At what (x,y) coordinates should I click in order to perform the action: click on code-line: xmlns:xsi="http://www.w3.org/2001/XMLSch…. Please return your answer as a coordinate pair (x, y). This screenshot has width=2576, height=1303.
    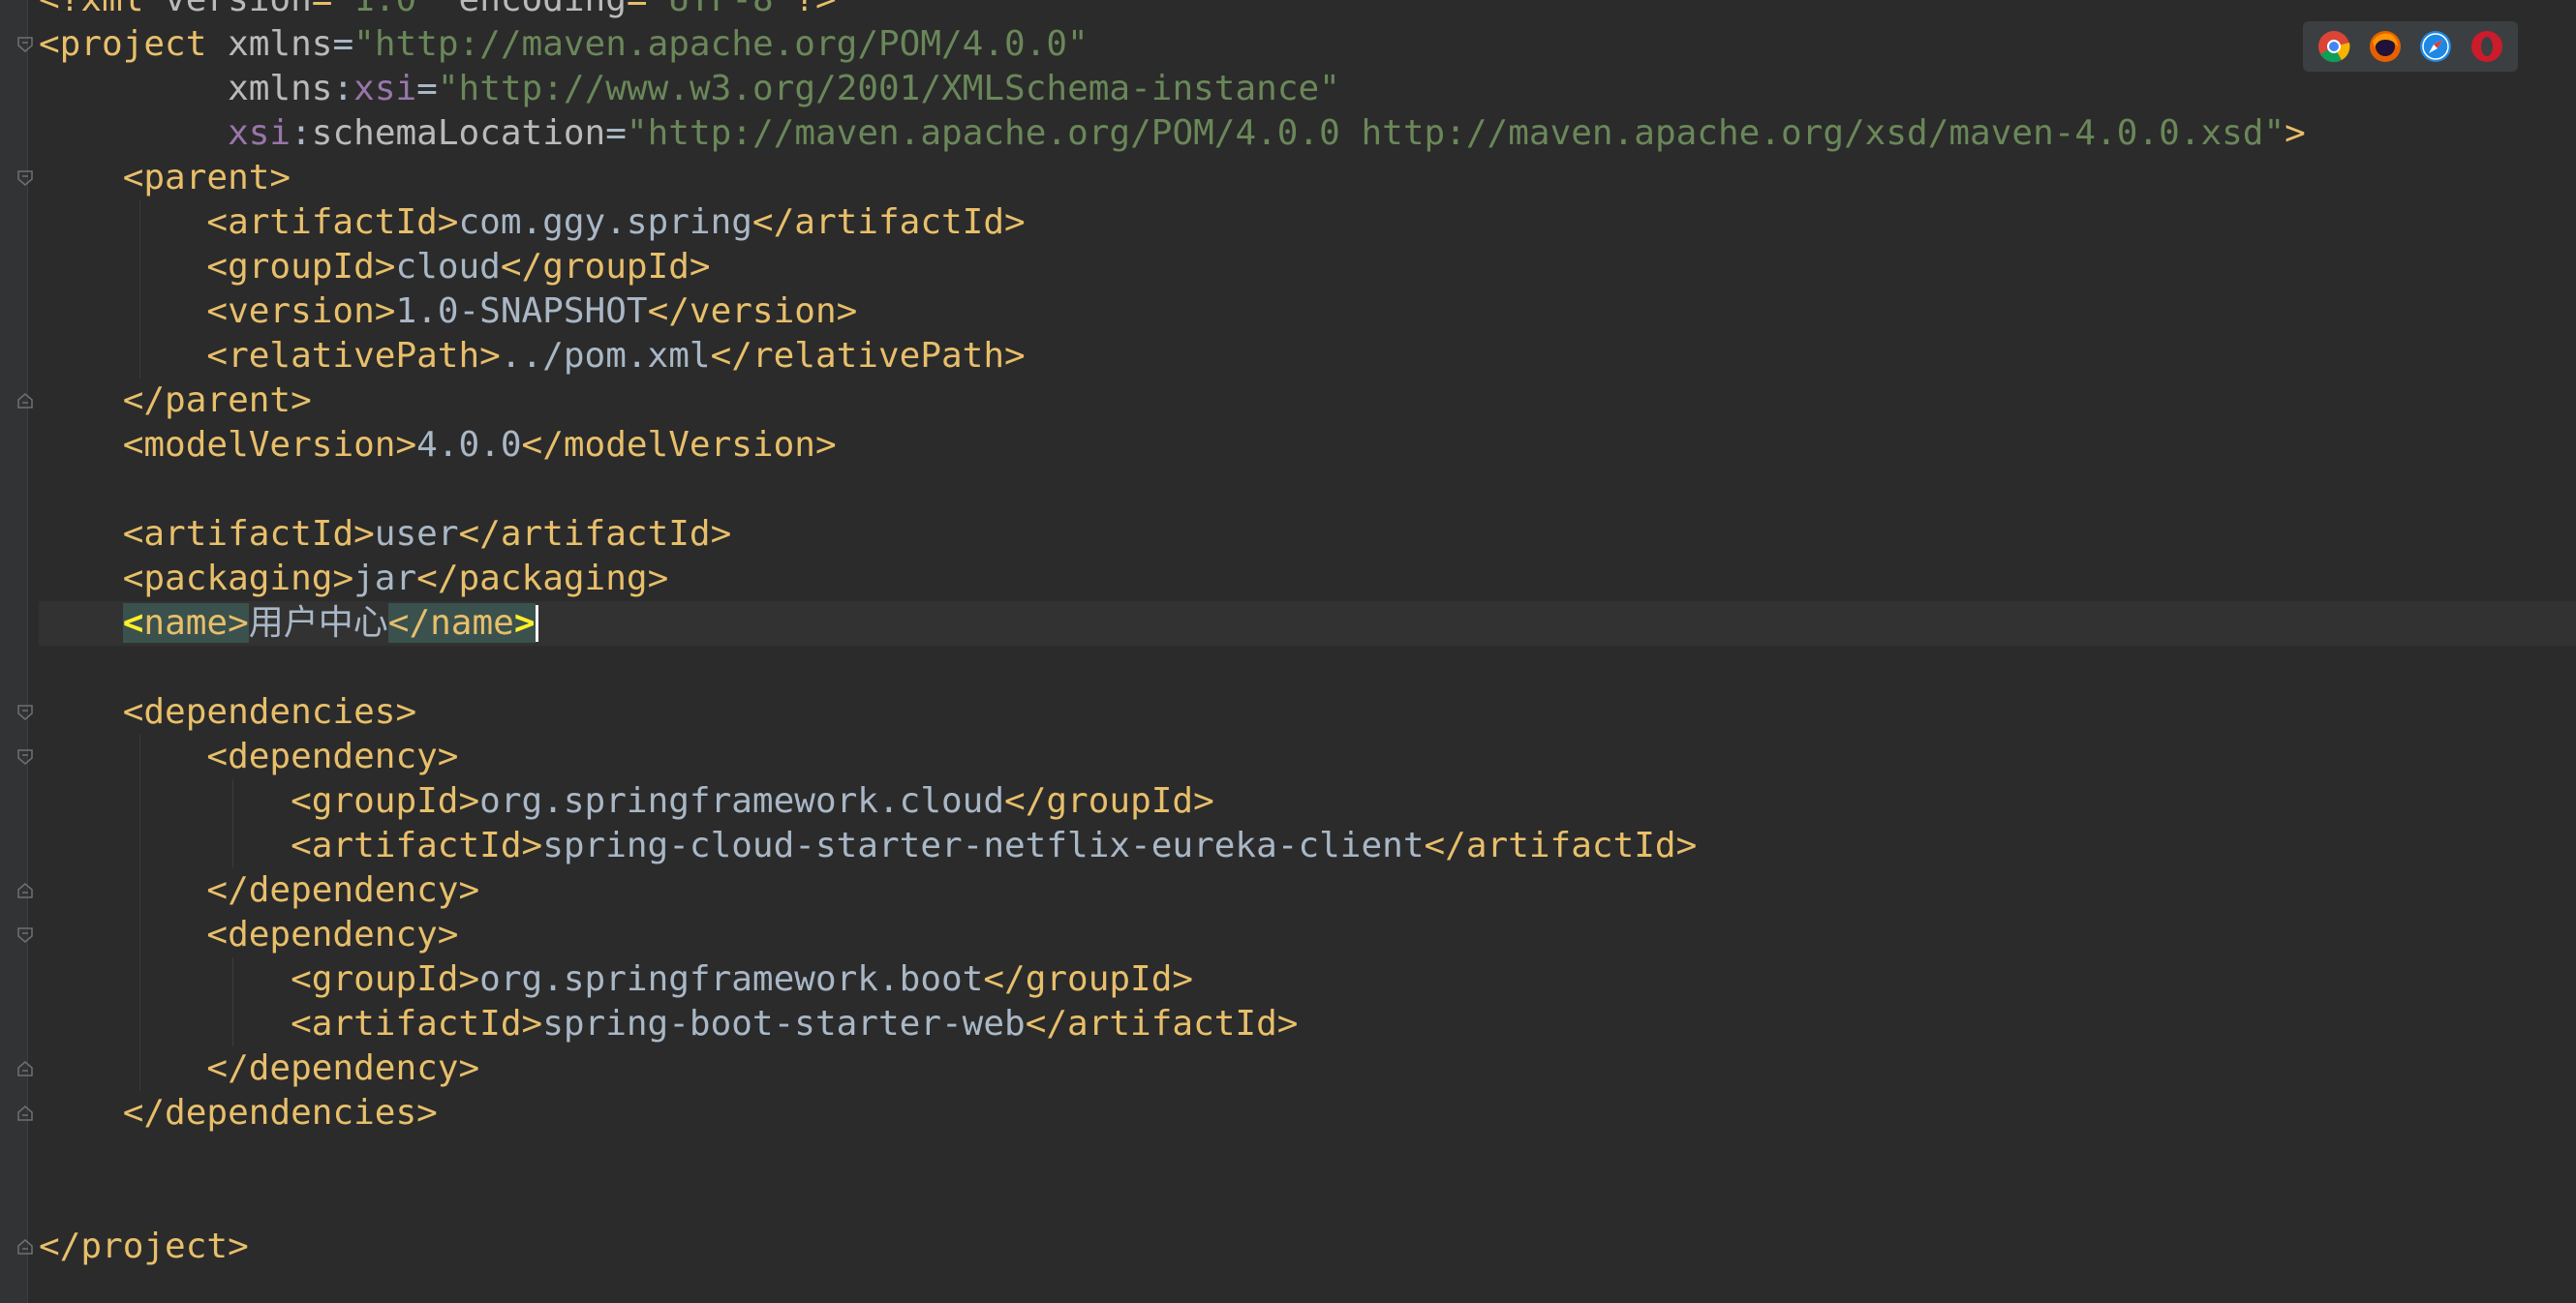
    Looking at the image, I should click on (1307, 89).